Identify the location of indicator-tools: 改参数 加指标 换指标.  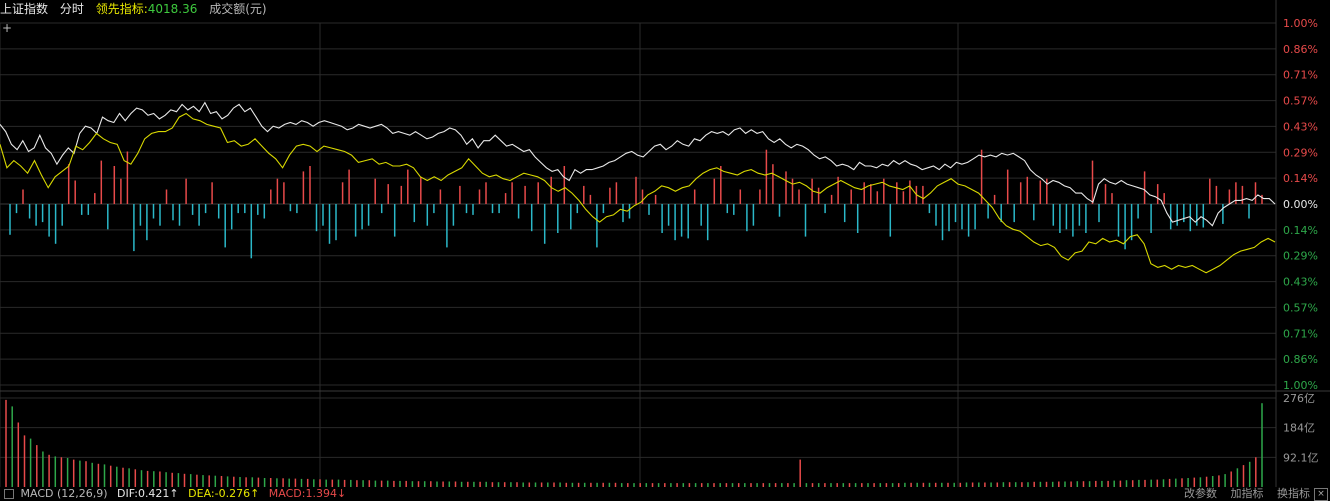
(1242, 494).